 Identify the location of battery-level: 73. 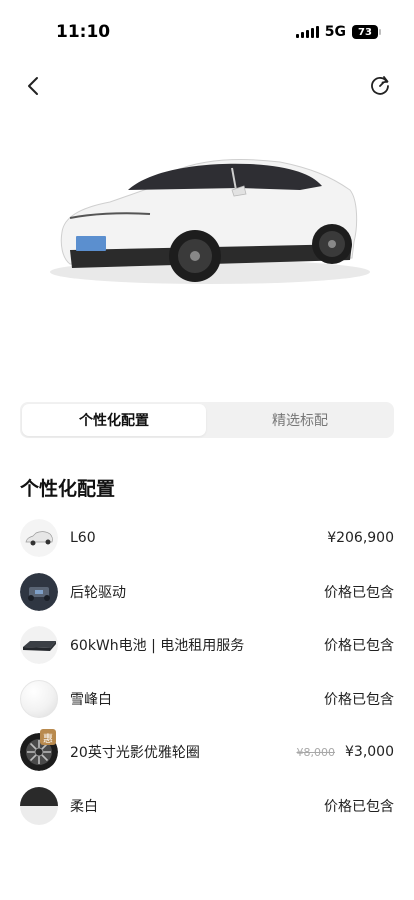
(365, 32).